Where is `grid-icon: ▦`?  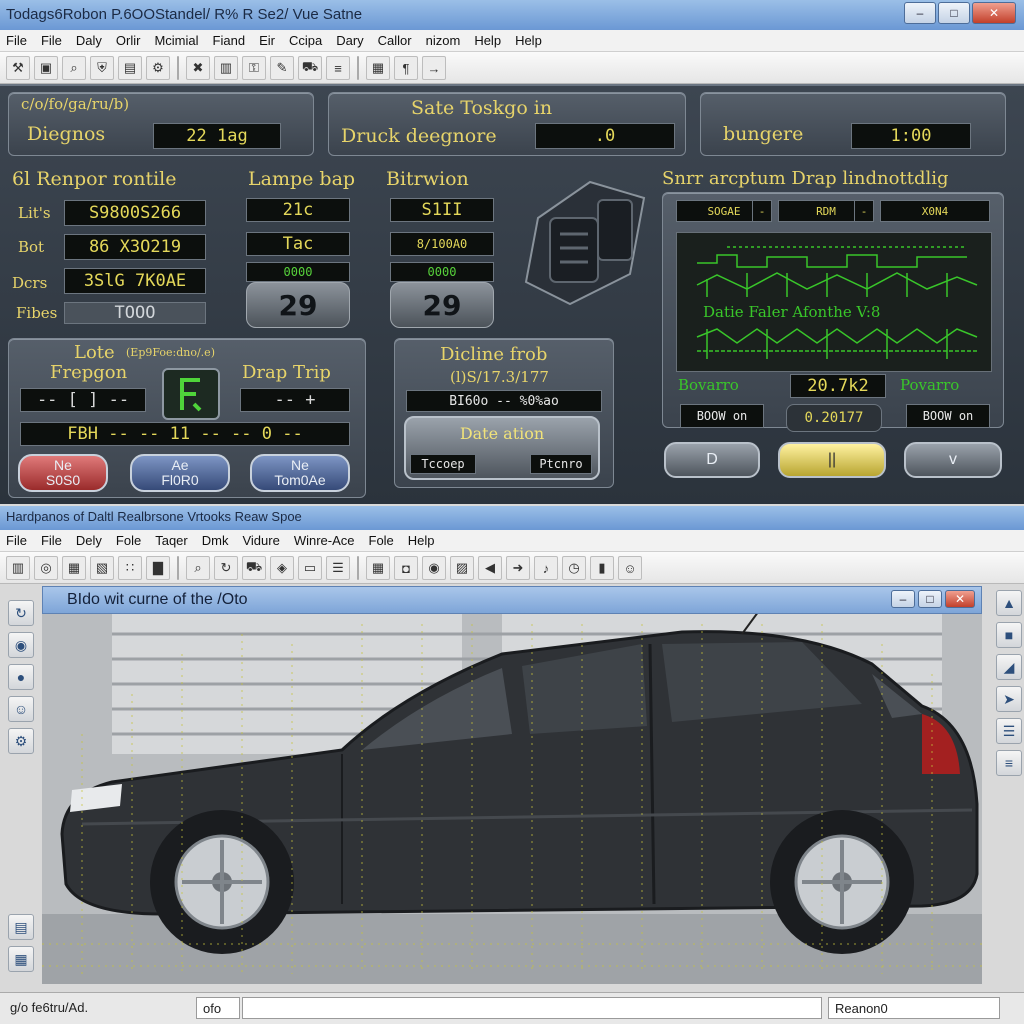 grid-icon: ▦ is located at coordinates (74, 568).